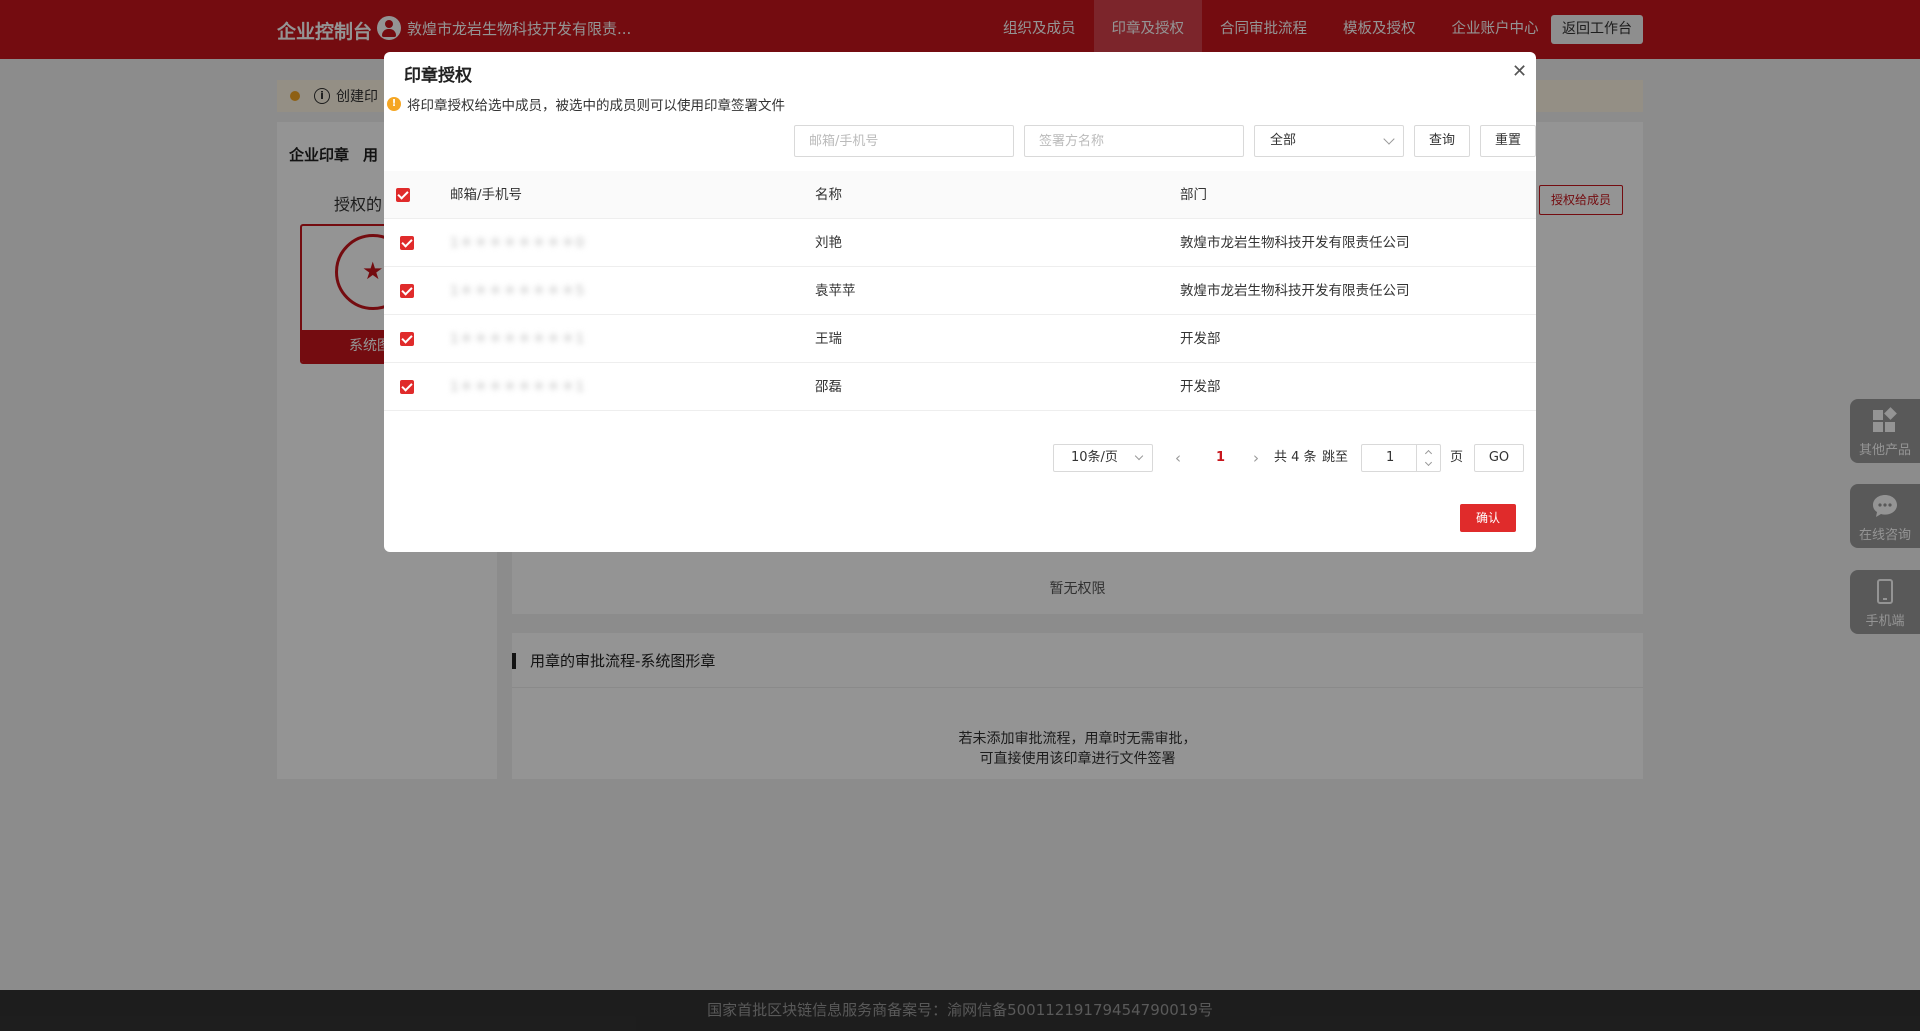 Image resolution: width=1920 pixels, height=1031 pixels. What do you see at coordinates (1457, 457) in the screenshot?
I see `page-unit: 页` at bounding box center [1457, 457].